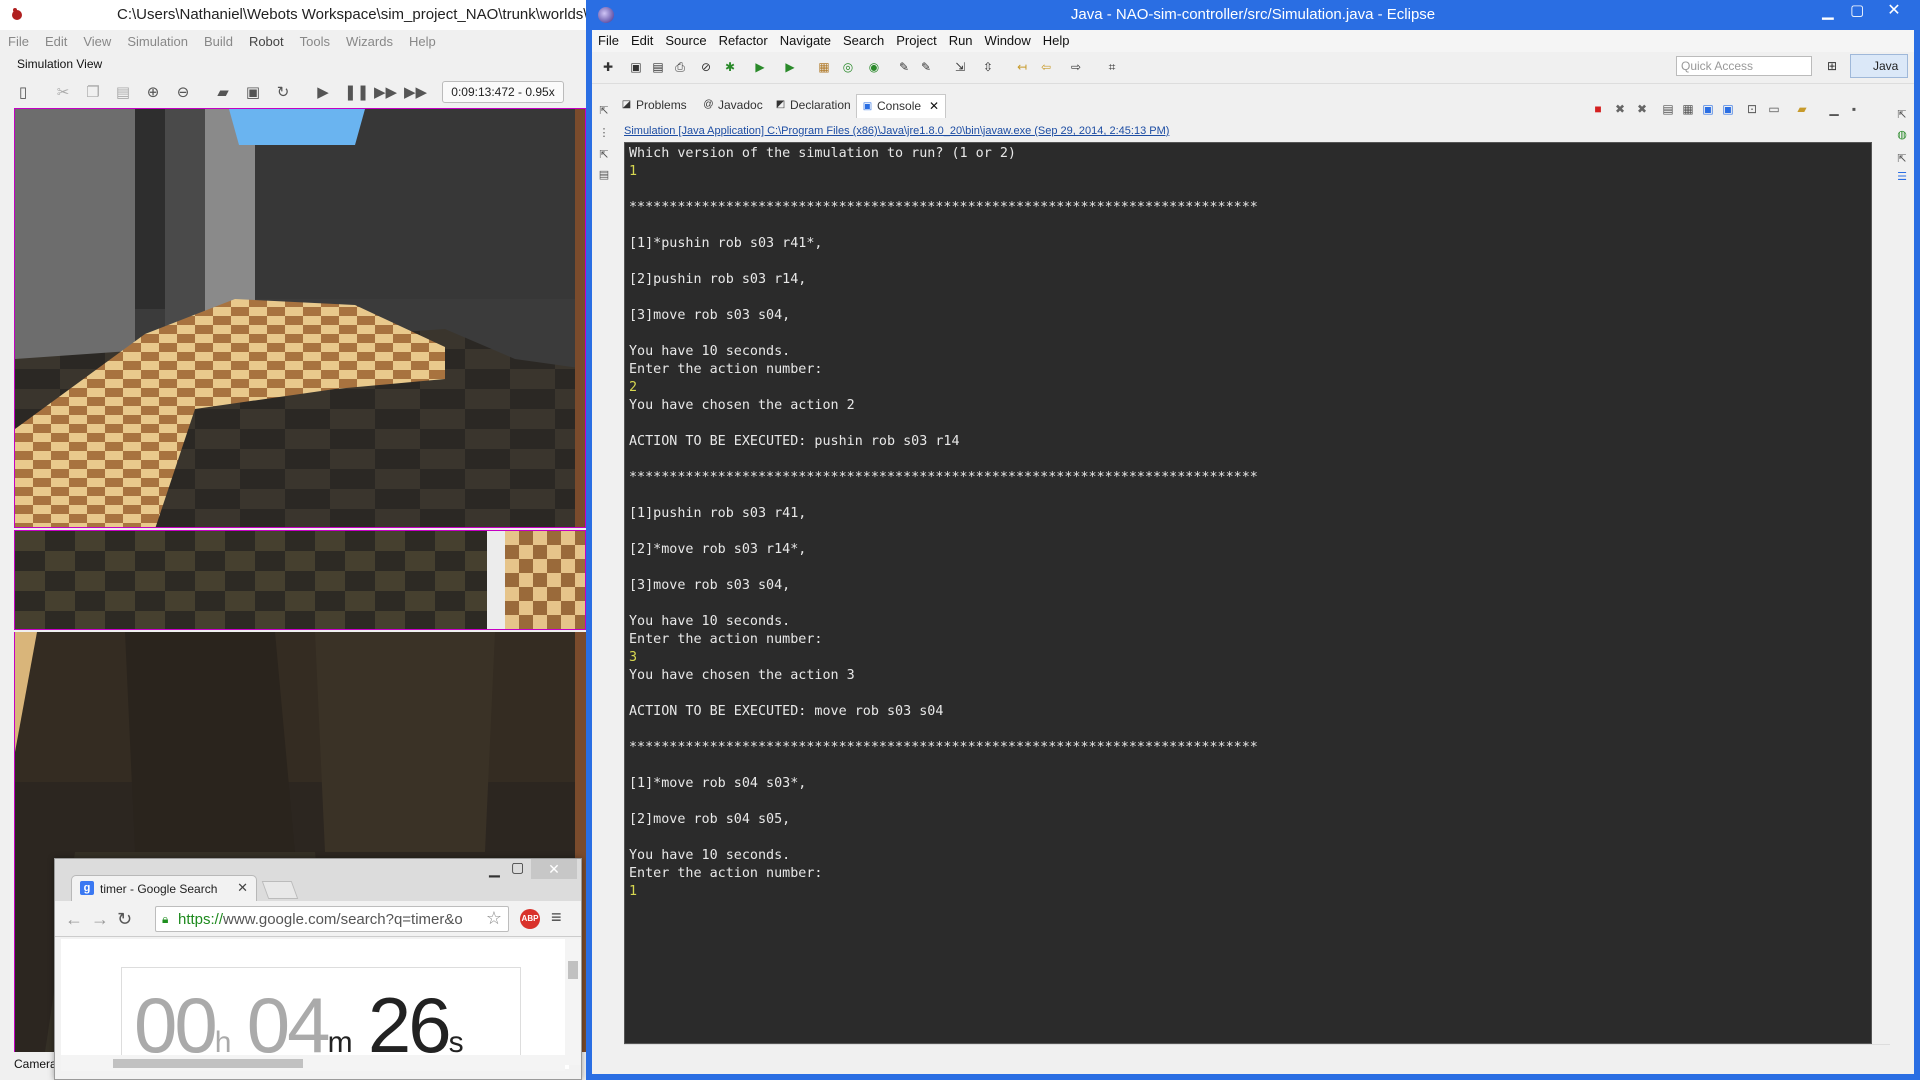 Image resolution: width=1920 pixels, height=1080 pixels. What do you see at coordinates (494, 918) in the screenshot?
I see `bookmark-star-icon: ☆` at bounding box center [494, 918].